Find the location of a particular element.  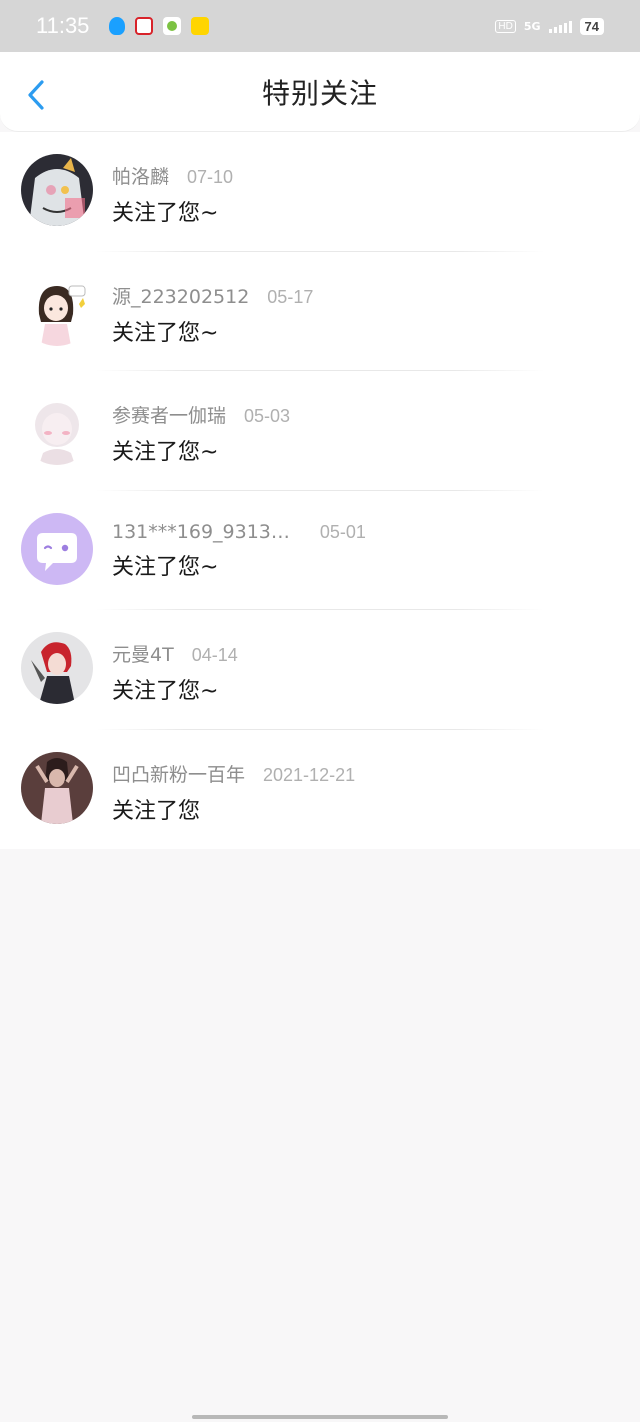

list-item: 帕洛麟 07-10 关注了您~ is located at coordinates (320, 192).